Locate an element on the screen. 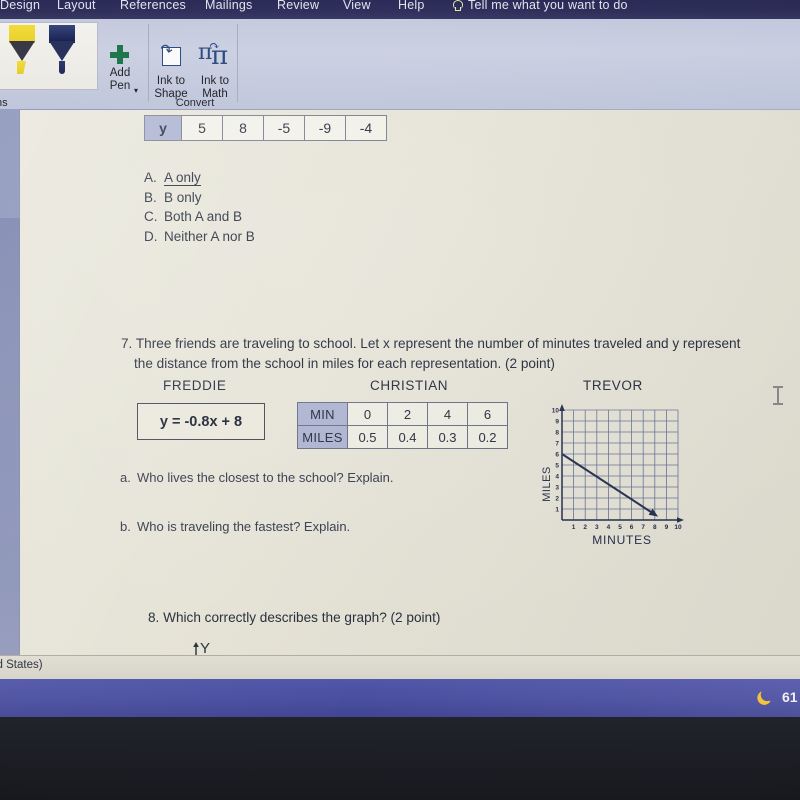 The width and height of the screenshot is (800, 800). choice-letter-a: A. is located at coordinates (150, 177).